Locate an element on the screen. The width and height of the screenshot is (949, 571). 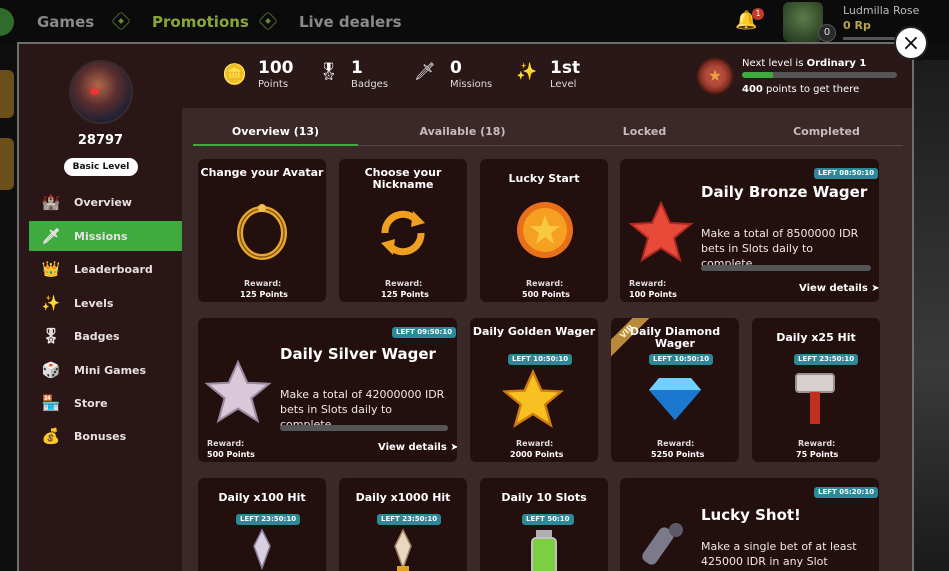
dice-icon: 🎲 is located at coordinates (51, 370).